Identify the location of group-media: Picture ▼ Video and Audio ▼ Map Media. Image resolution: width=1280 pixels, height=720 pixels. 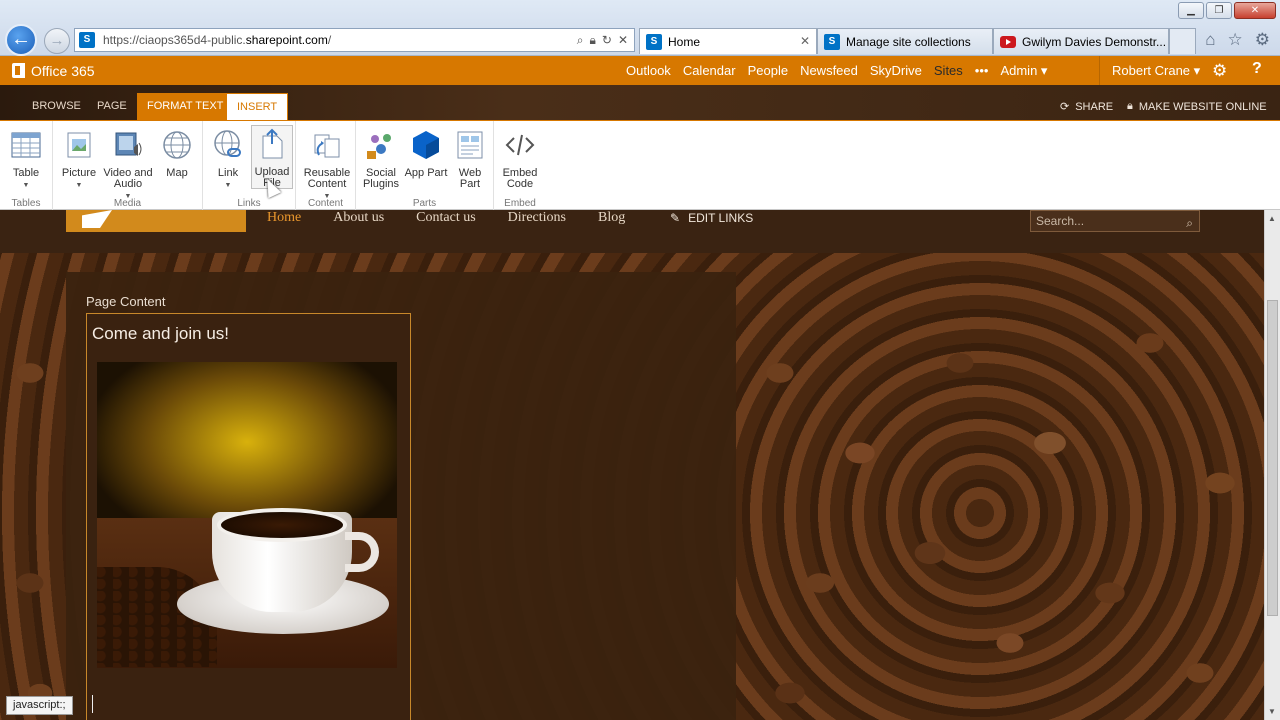
(128, 166).